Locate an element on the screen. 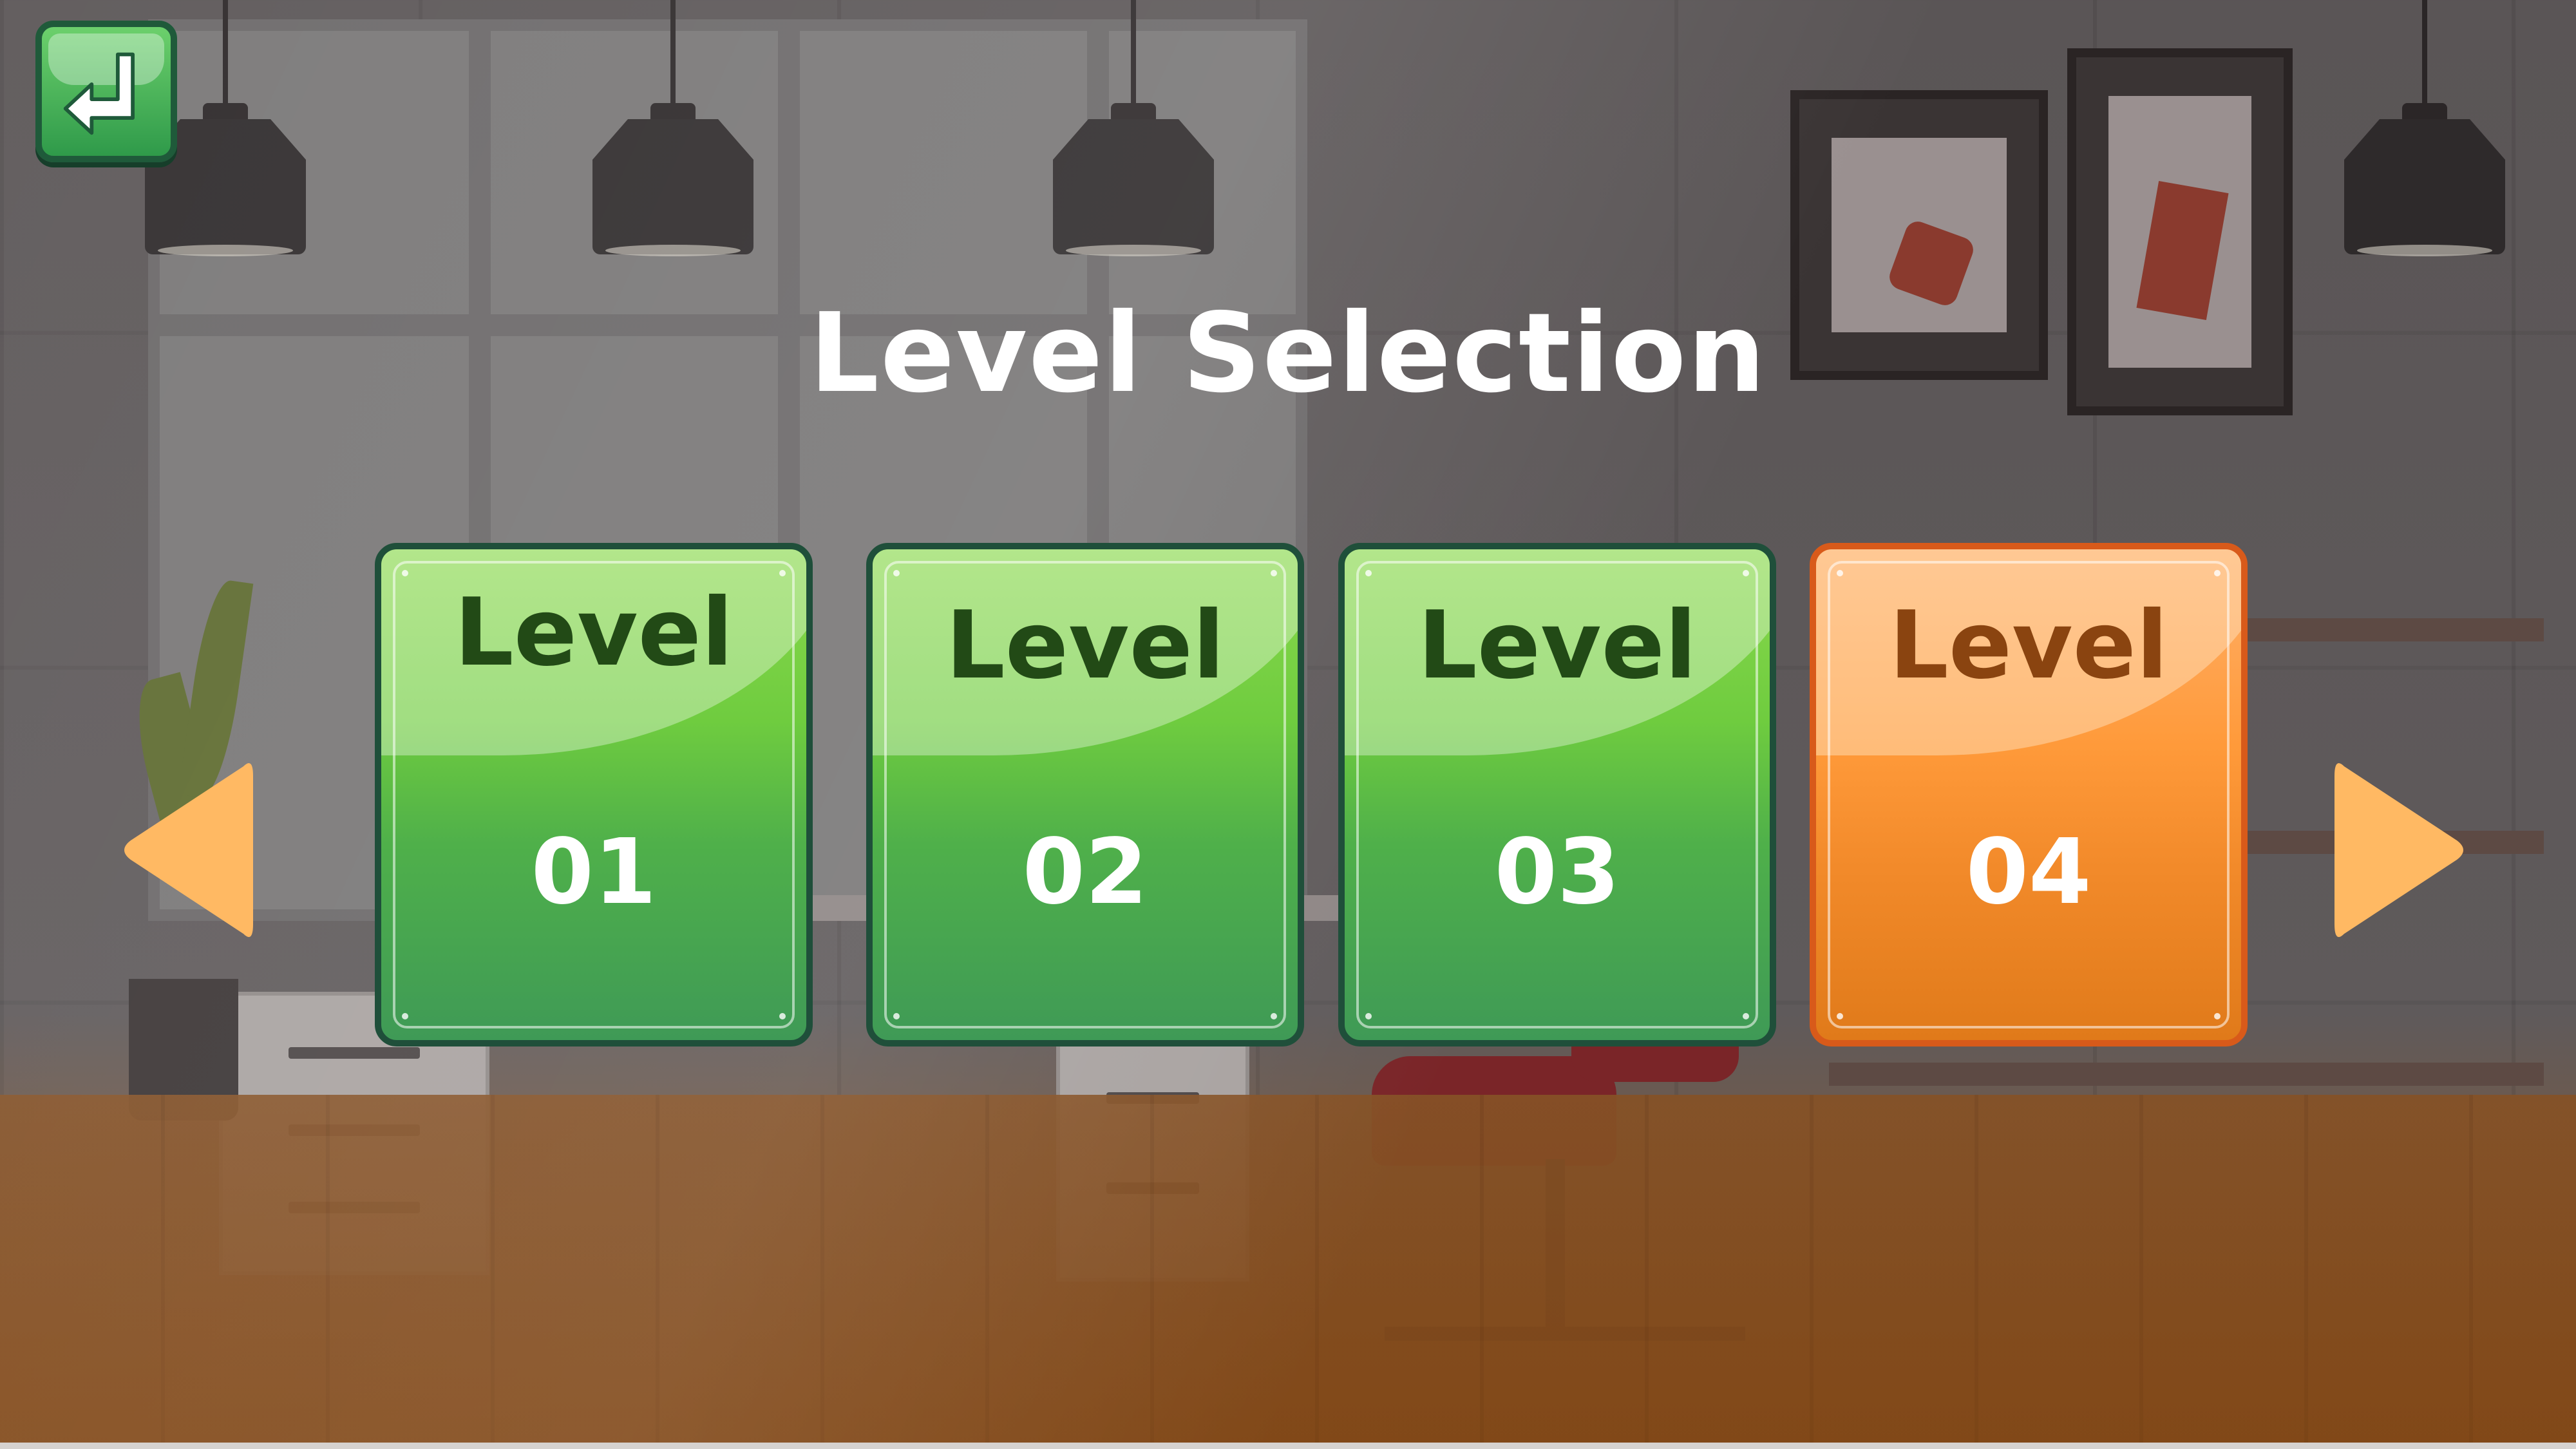  previous-page-button is located at coordinates (185, 850).